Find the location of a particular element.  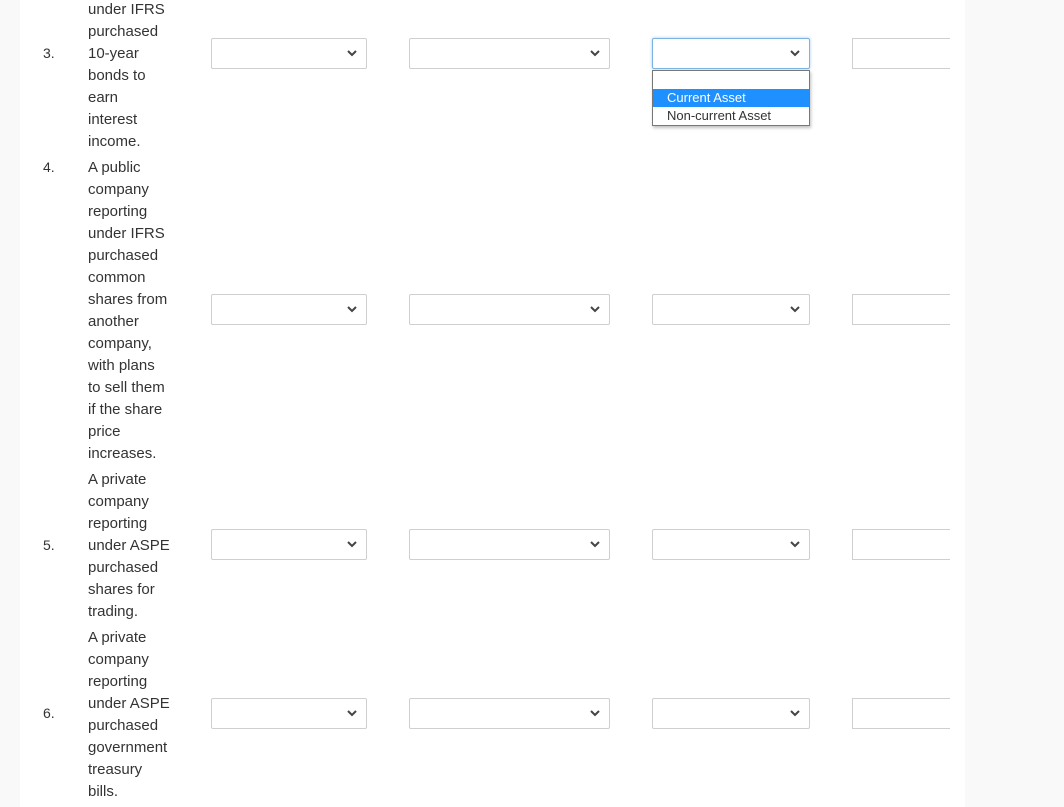

asset-type-dropdown-list: Current Asset Non-current Asset is located at coordinates (731, 98).